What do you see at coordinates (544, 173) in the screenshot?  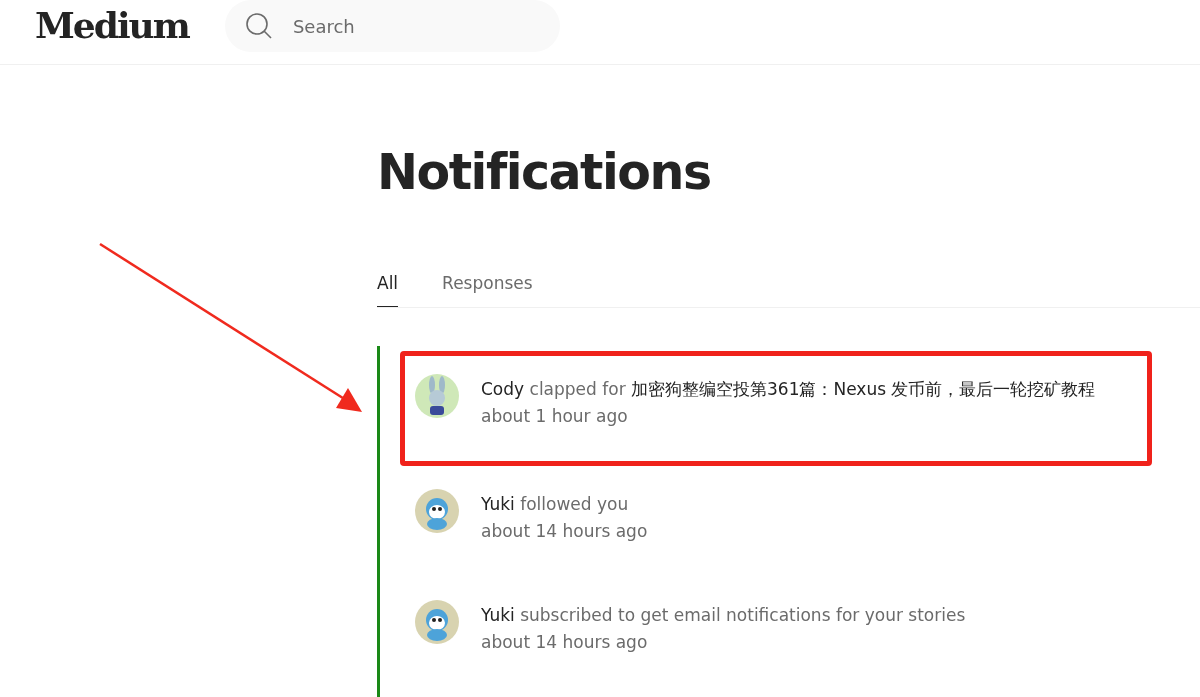 I see `page-title: Notifications` at bounding box center [544, 173].